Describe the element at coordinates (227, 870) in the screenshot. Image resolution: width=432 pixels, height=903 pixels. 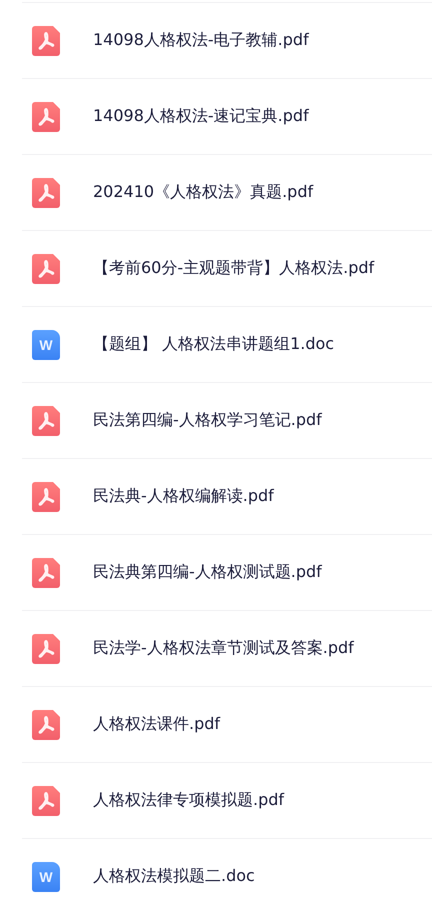
I see `file-item: W 人格权法模拟题二.doc` at that location.